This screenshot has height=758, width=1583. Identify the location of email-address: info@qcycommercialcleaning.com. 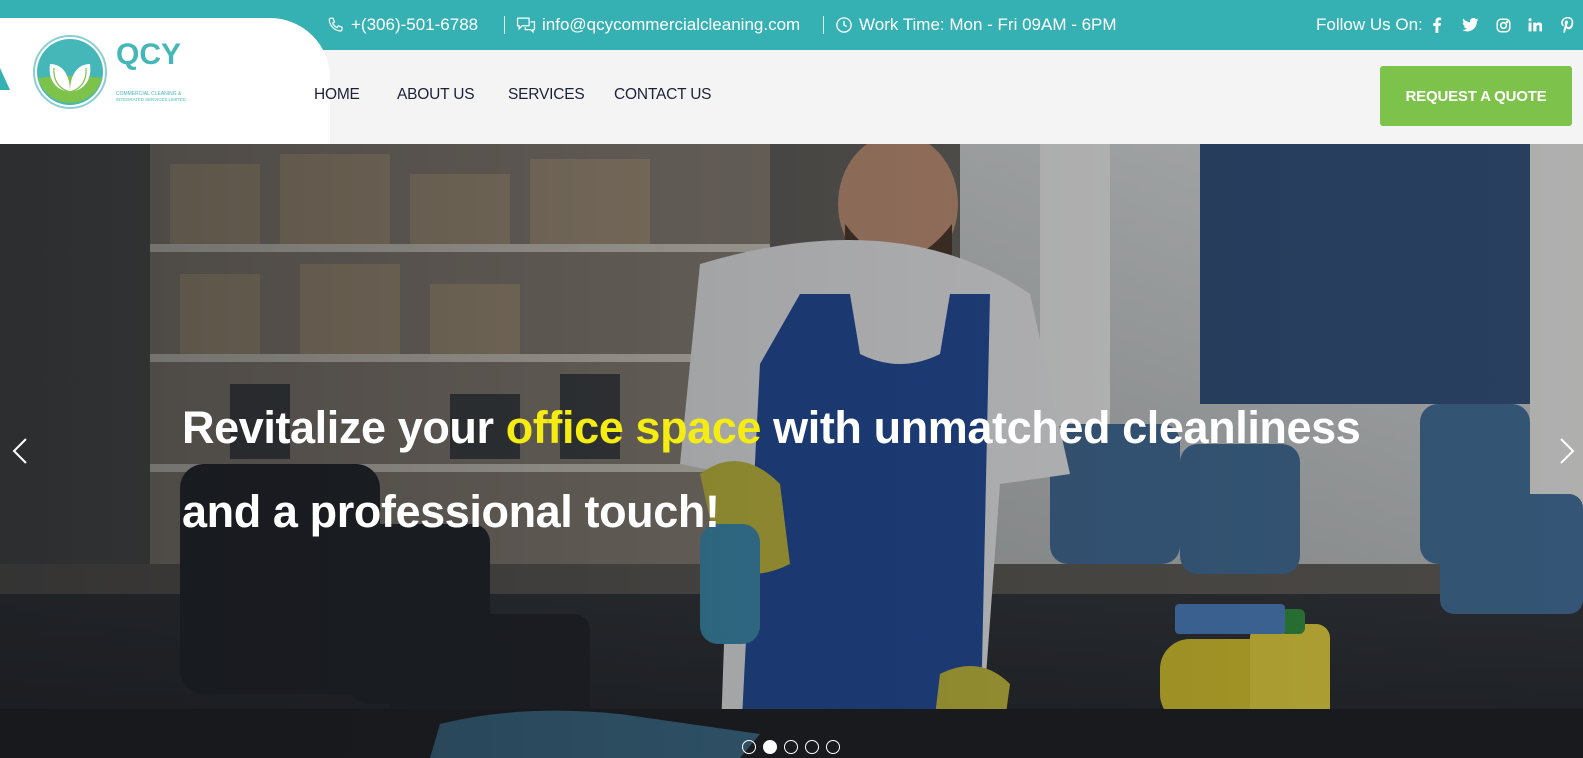
(671, 24).